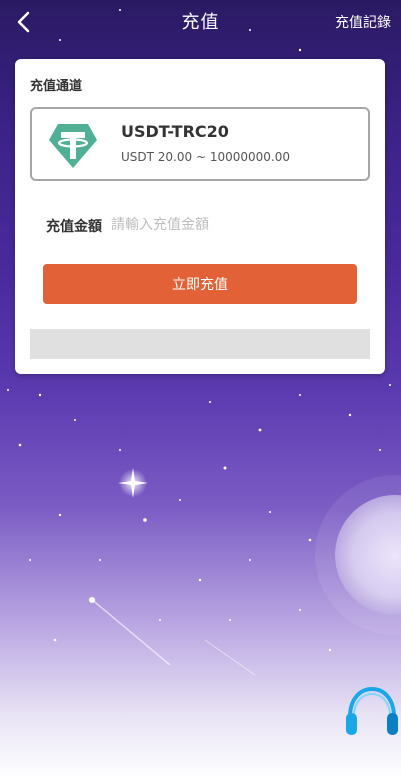  Describe the element at coordinates (205, 157) in the screenshot. I see `channel-amount-range: USDT 20.00 ~ 10000000.00` at that location.